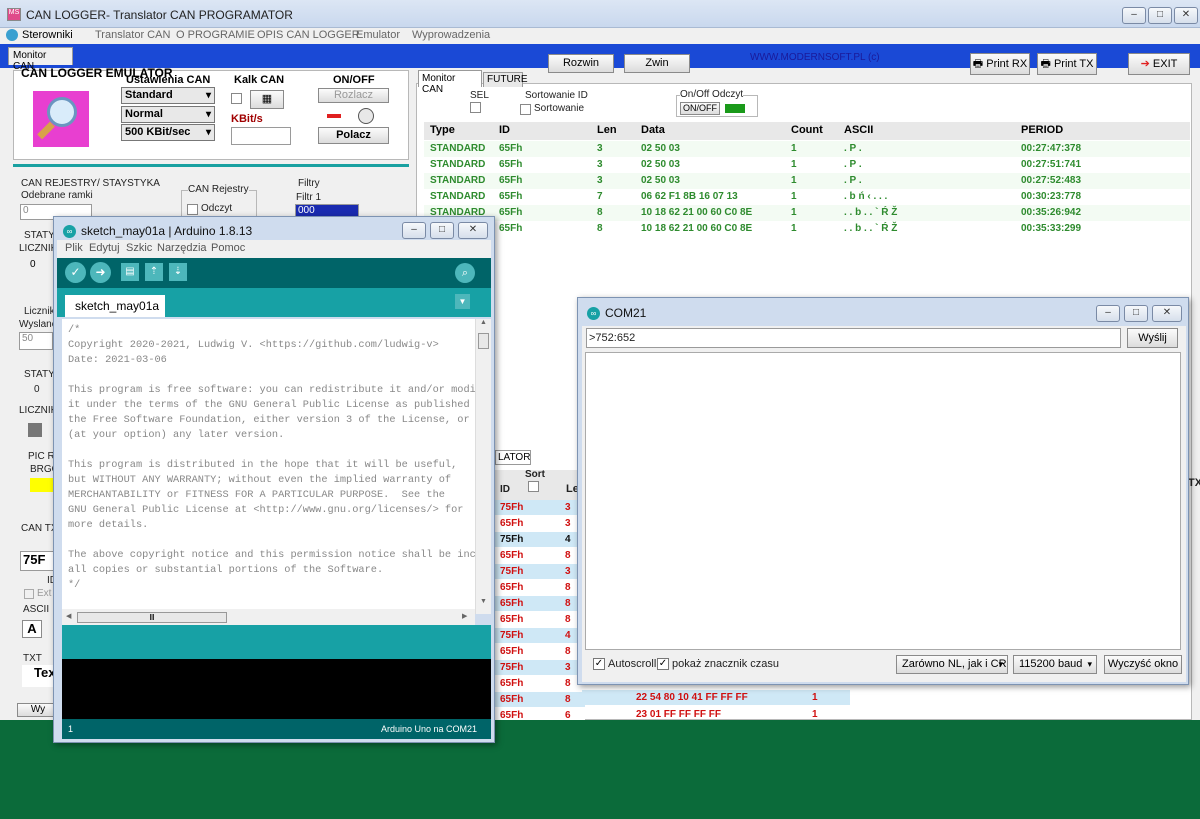 The width and height of the screenshot is (1200, 819). Describe the element at coordinates (853, 338) in the screenshot. I see `com-send-input: >752:652` at that location.